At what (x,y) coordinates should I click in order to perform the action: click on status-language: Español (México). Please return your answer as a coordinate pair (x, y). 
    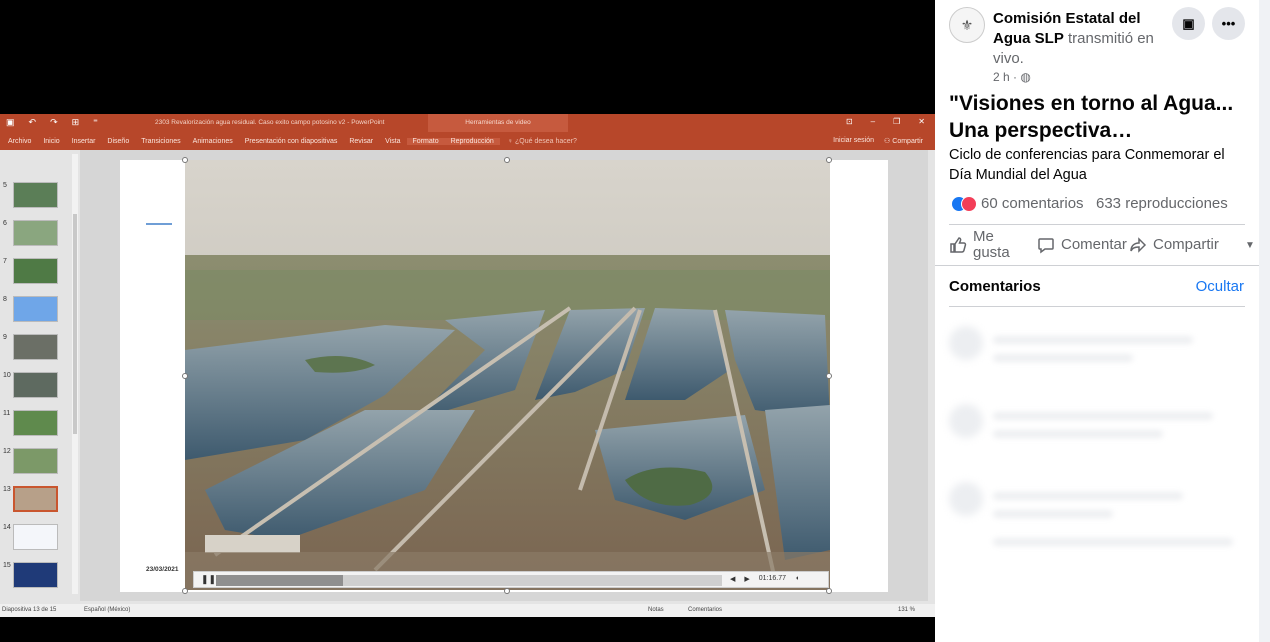
    Looking at the image, I should click on (107, 610).